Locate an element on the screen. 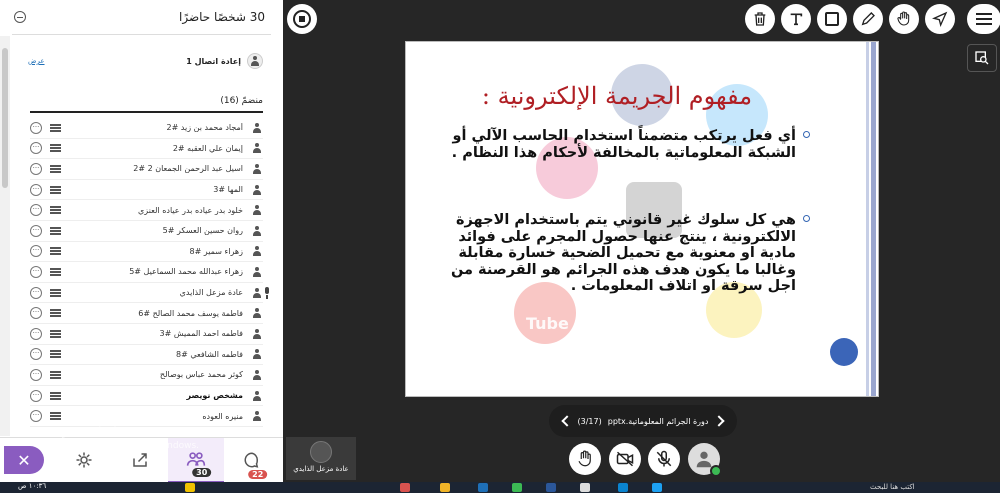 This screenshot has height=493, width=1000. taskbar-search: اكتب هنا للبحث is located at coordinates (892, 487).